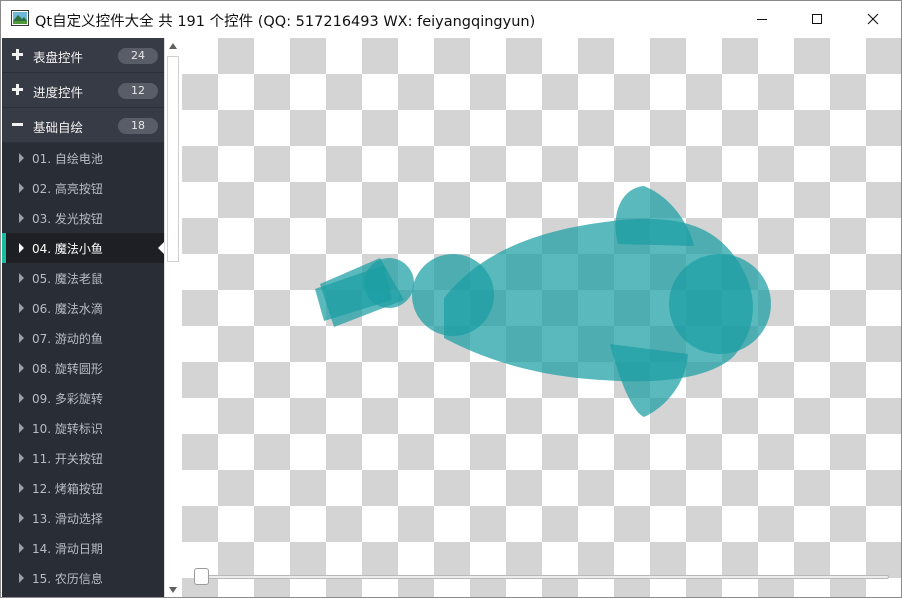  I want to click on nav-item-label: 13. 滑动选择, so click(67, 519).